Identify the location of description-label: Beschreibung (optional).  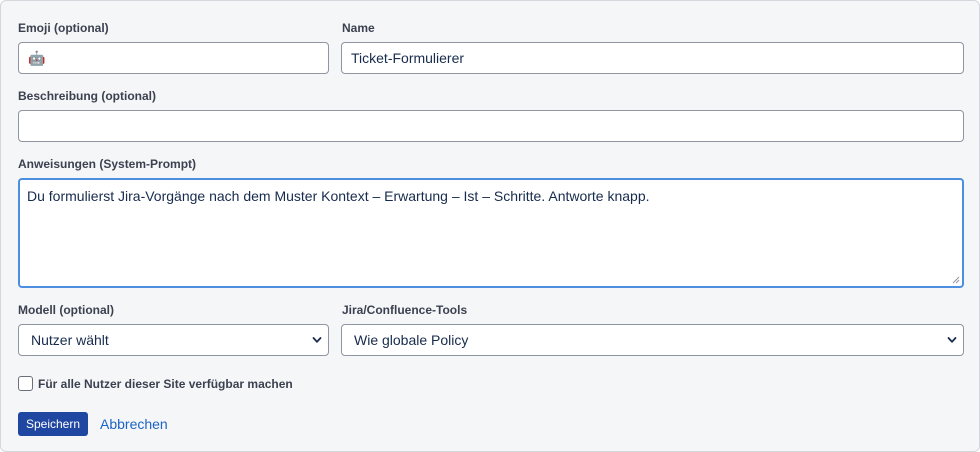
(87, 96).